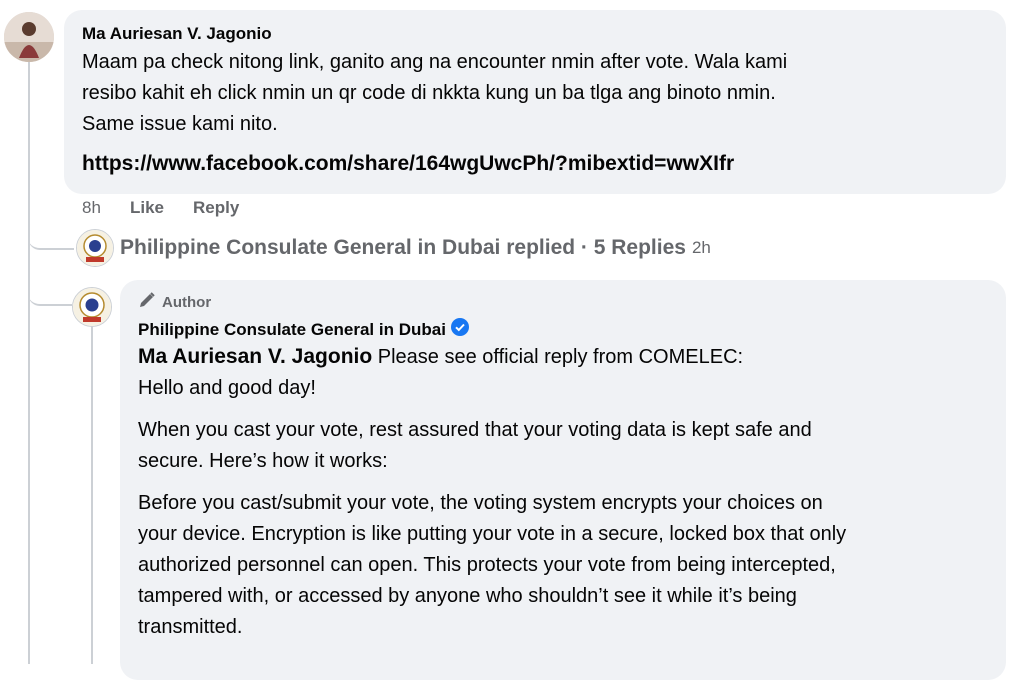 The width and height of the screenshot is (1024, 680). What do you see at coordinates (147, 302) in the screenshot?
I see `pencil-icon` at bounding box center [147, 302].